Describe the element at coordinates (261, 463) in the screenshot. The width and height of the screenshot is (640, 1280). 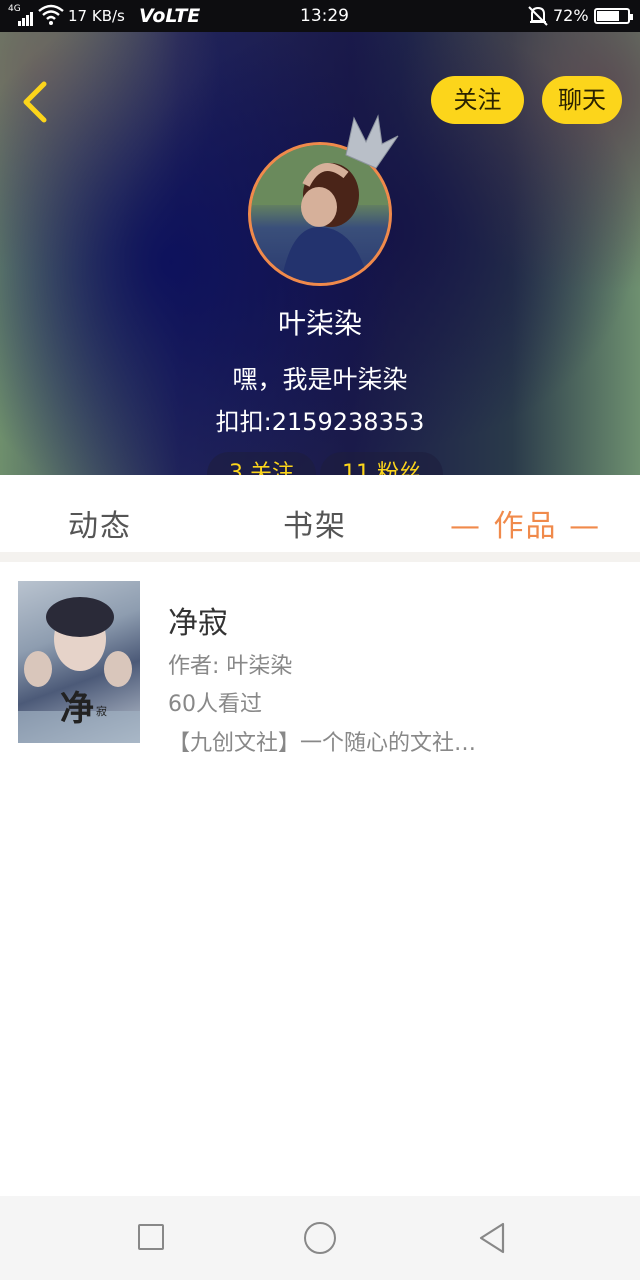
I see `following-count: 3 关注` at that location.